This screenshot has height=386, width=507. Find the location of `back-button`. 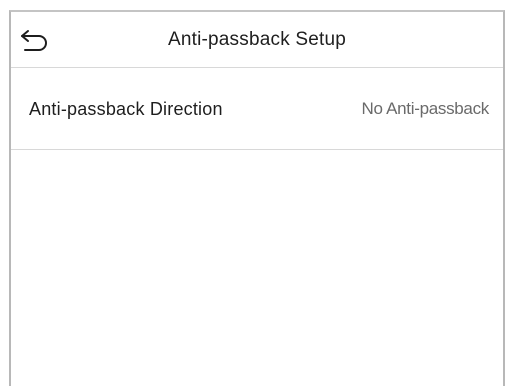

back-button is located at coordinates (36, 40).